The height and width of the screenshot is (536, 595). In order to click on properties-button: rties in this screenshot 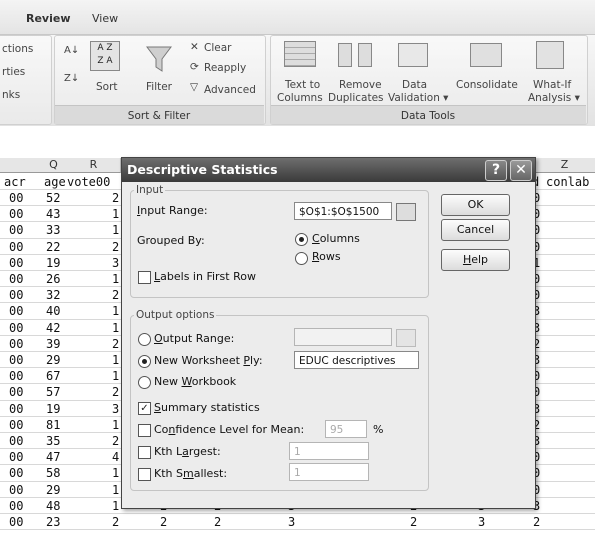, I will do `click(13, 72)`.